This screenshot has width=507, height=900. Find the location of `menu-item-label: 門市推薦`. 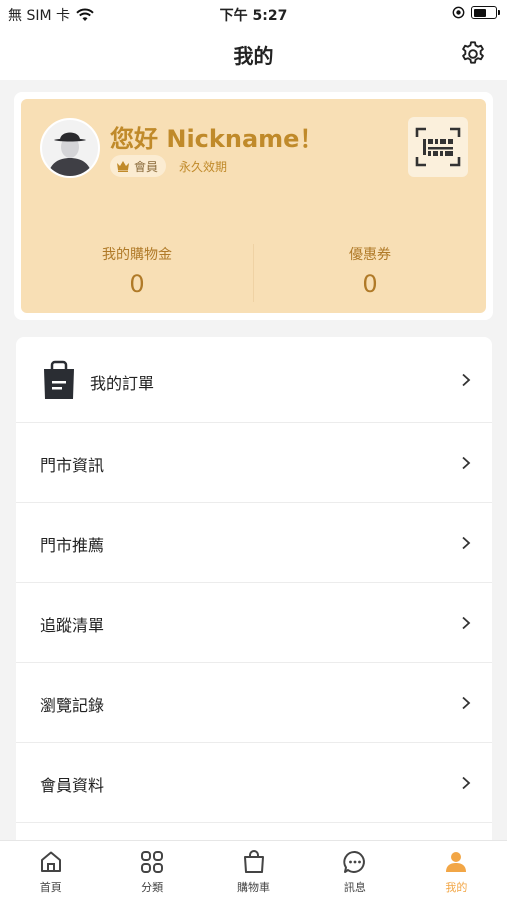

menu-item-label: 門市推薦 is located at coordinates (72, 545).